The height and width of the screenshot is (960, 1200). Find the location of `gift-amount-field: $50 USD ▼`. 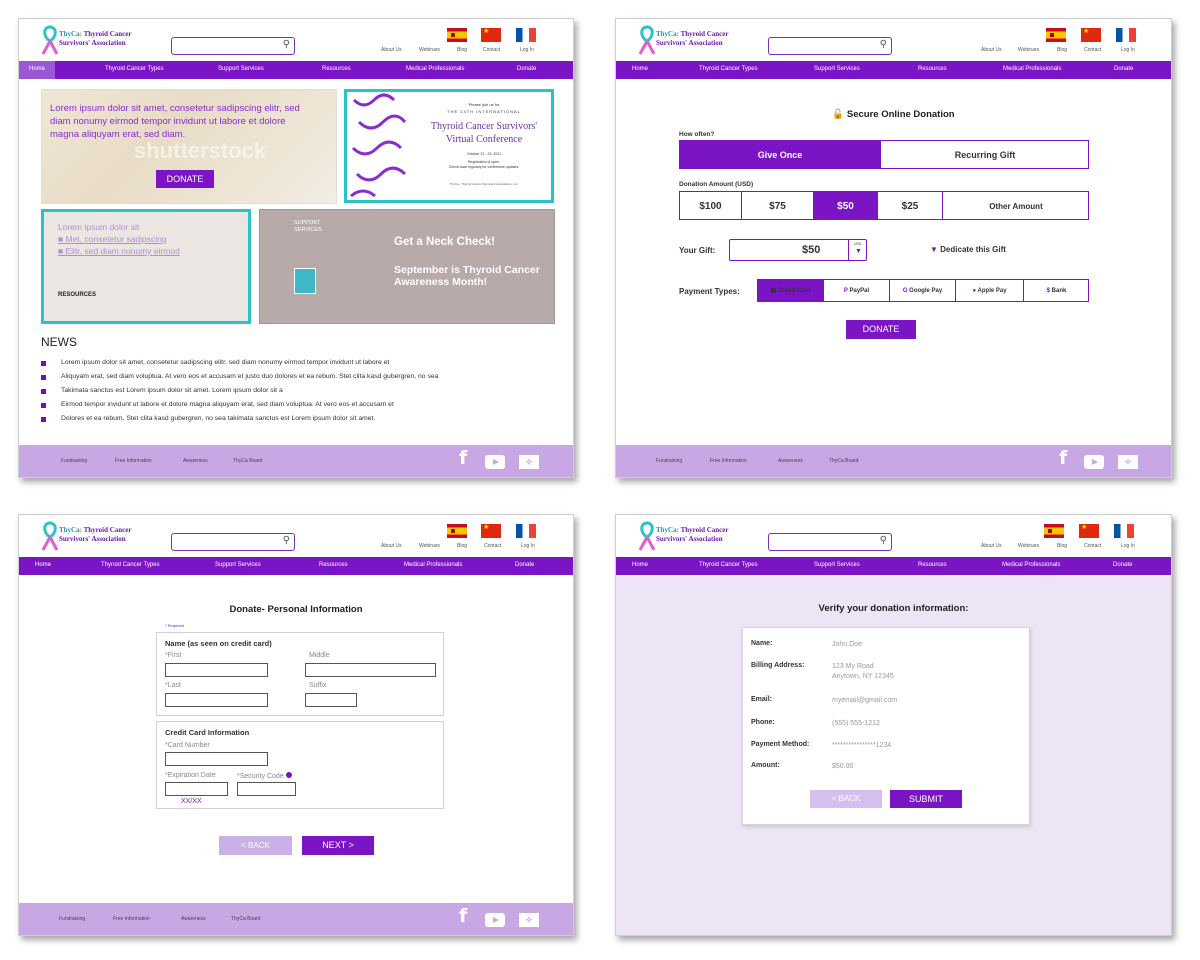

gift-amount-field: $50 USD ▼ is located at coordinates (798, 250).